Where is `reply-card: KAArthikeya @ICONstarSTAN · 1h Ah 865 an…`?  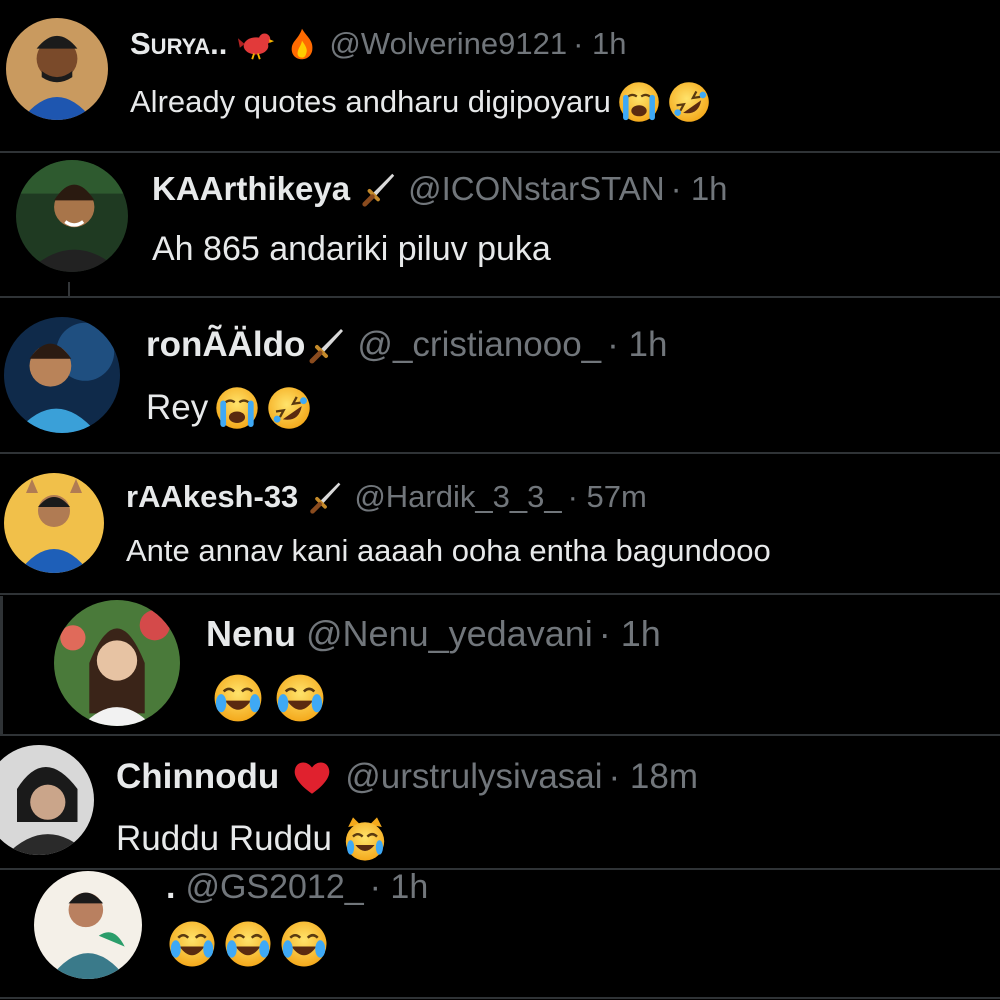 reply-card: KAArthikeya @ICONstarSTAN · 1h Ah 865 an… is located at coordinates (500, 225).